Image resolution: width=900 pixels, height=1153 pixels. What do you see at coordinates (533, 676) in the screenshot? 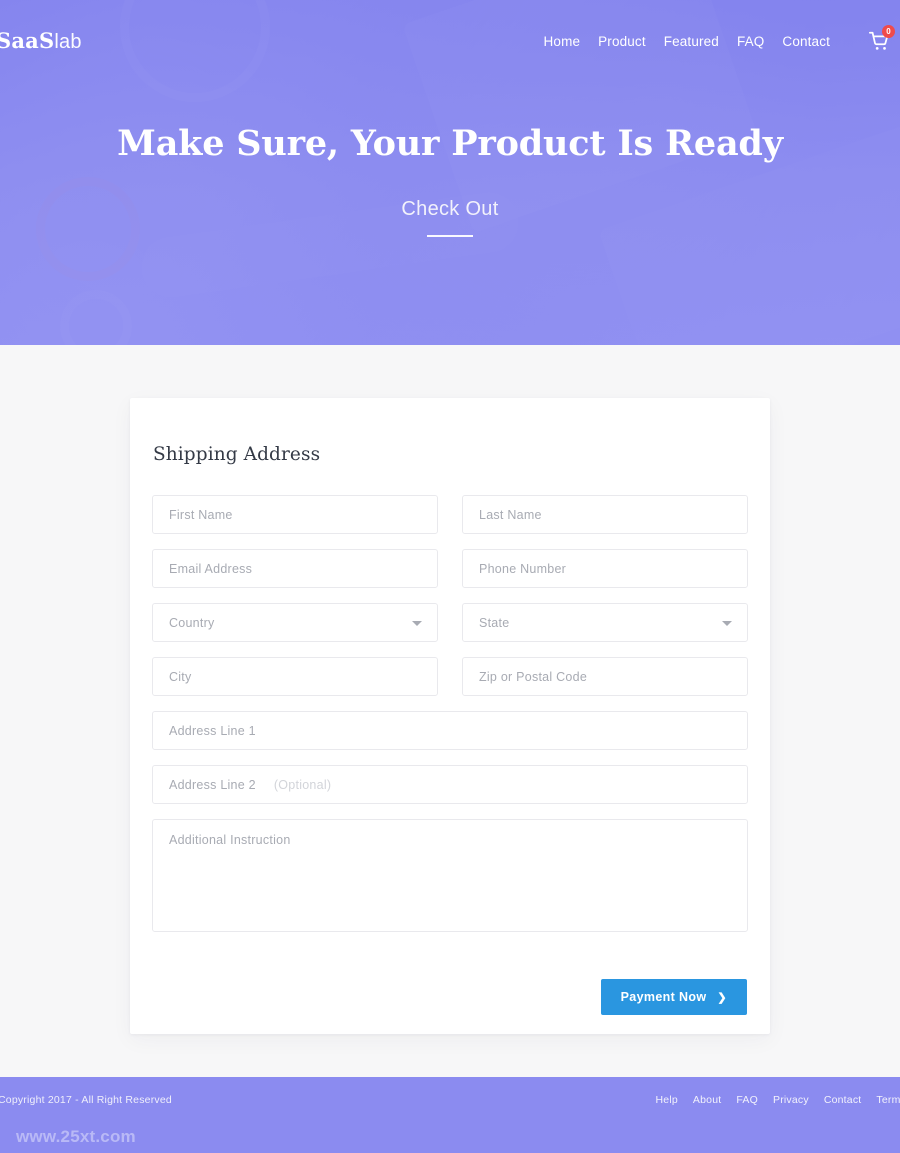
I see `zip-placeholder: Zip or Postal Code` at bounding box center [533, 676].